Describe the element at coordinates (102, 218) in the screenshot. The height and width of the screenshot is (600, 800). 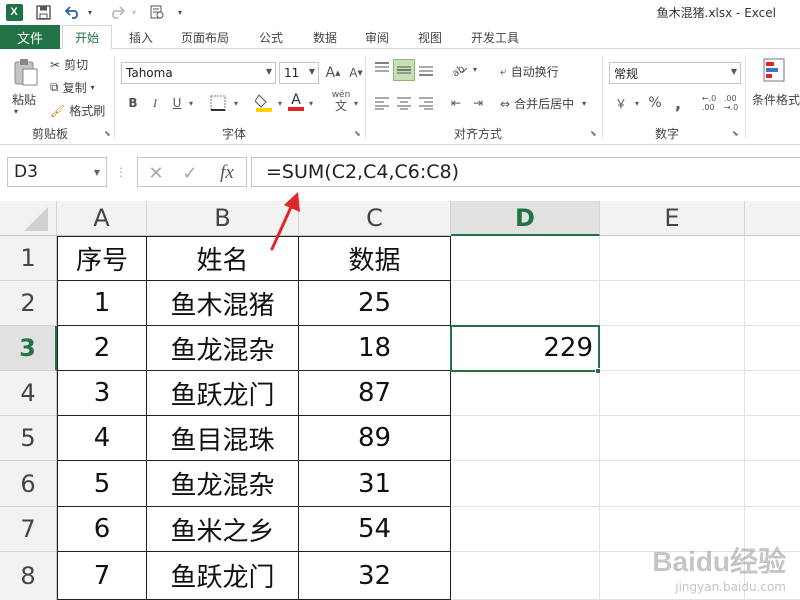
I see `column-header-a: A` at that location.